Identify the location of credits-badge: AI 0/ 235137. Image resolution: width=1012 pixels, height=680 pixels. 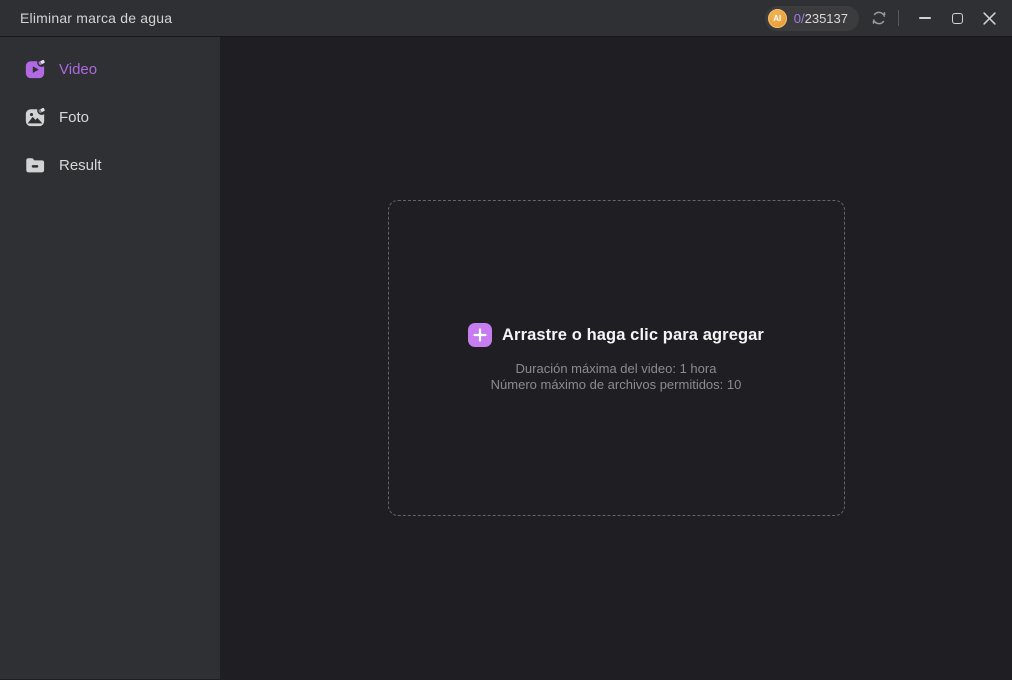
(811, 18).